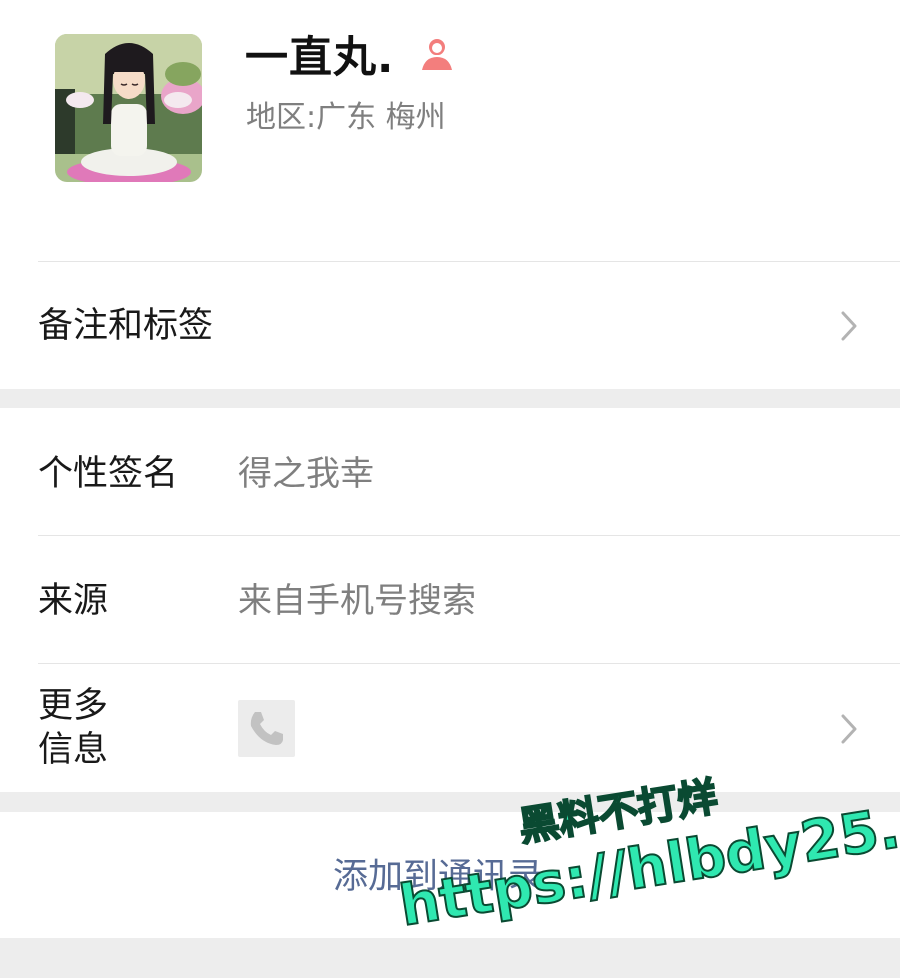 The image size is (900, 978). What do you see at coordinates (73, 601) in the screenshot?
I see `source-label: 来源` at bounding box center [73, 601].